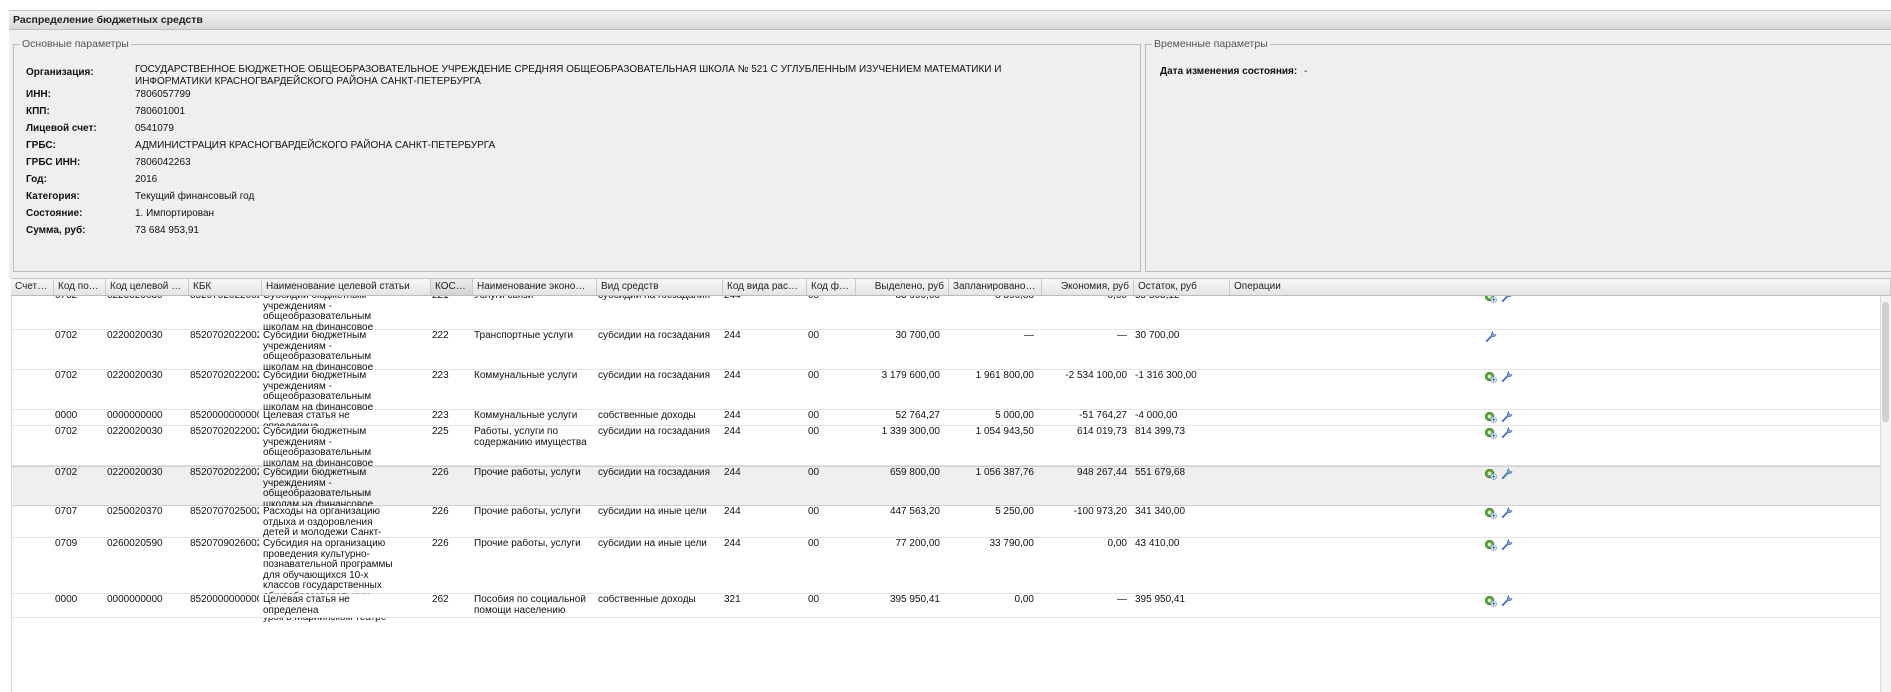 Image resolution: width=1891 pixels, height=692 pixels. I want to click on cell-econ-name: Прочие работы, услуги, so click(527, 473).